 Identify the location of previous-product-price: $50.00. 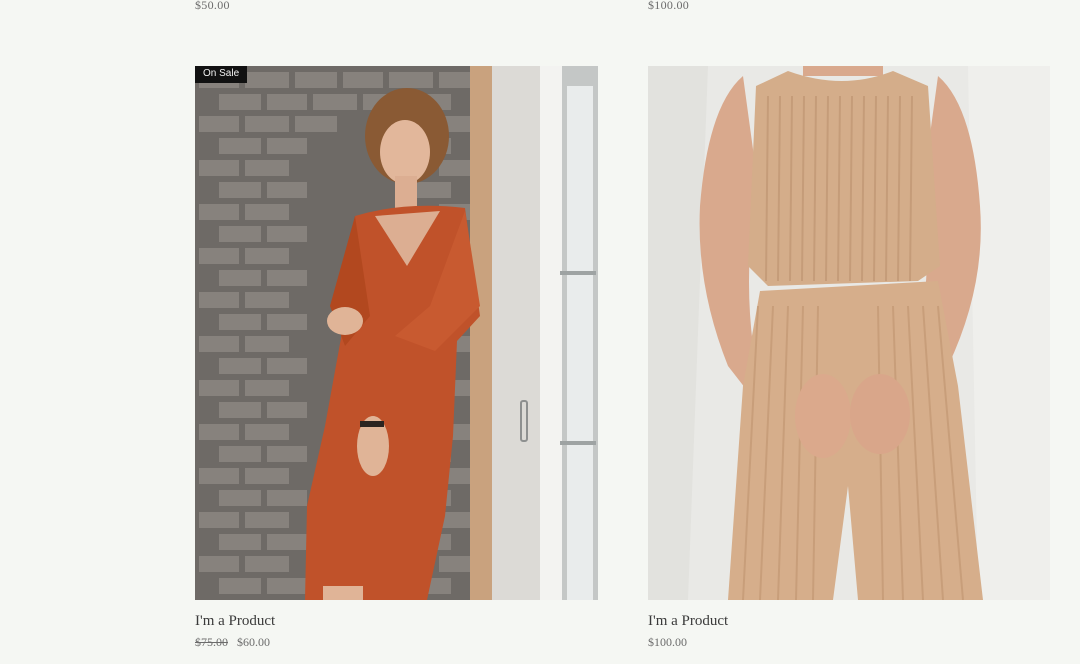
(212, 6).